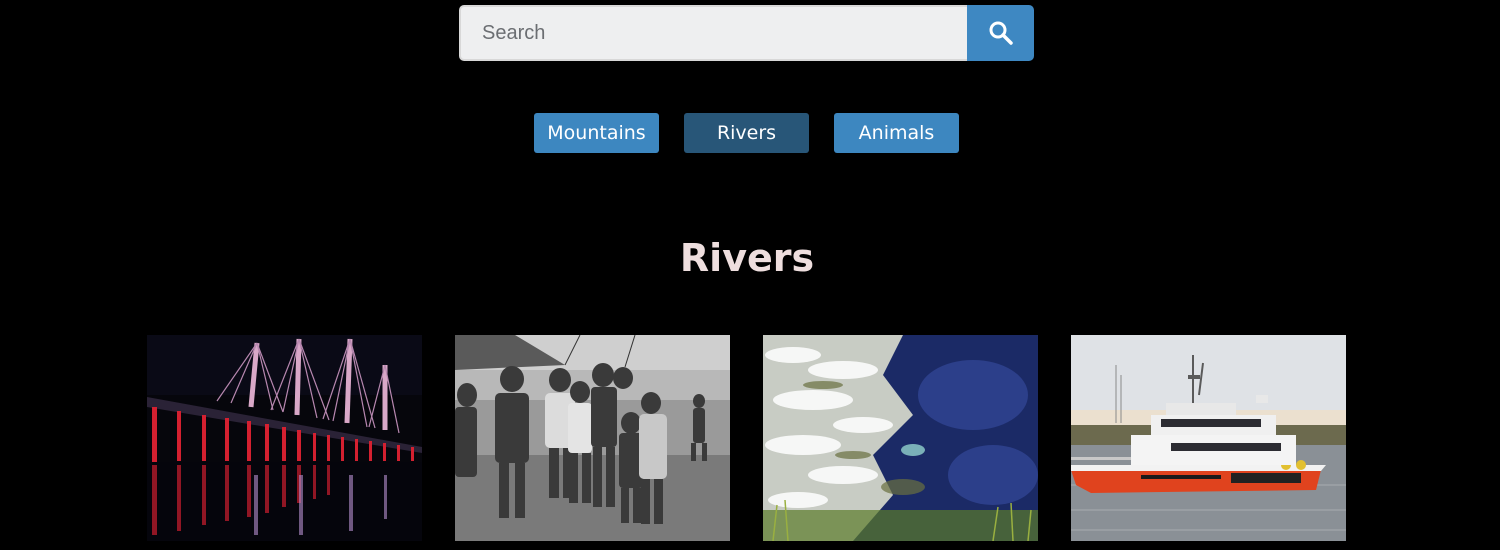 The height and width of the screenshot is (550, 1500). What do you see at coordinates (896, 133) in the screenshot?
I see `category-button-animals: Animals` at bounding box center [896, 133].